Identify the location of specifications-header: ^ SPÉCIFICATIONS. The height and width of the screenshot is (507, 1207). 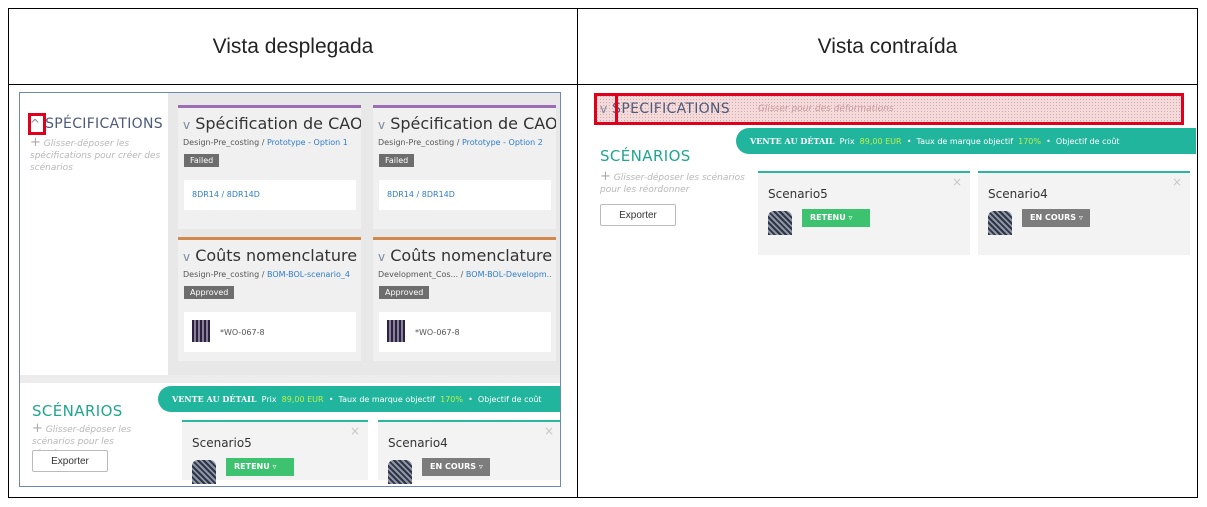
(96, 124).